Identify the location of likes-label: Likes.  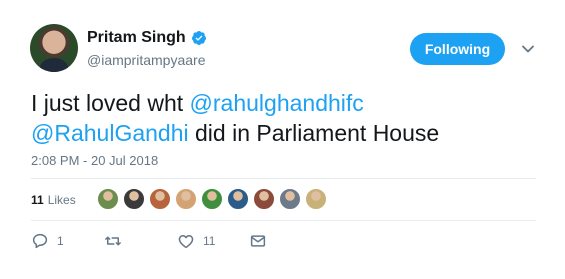
(61, 200).